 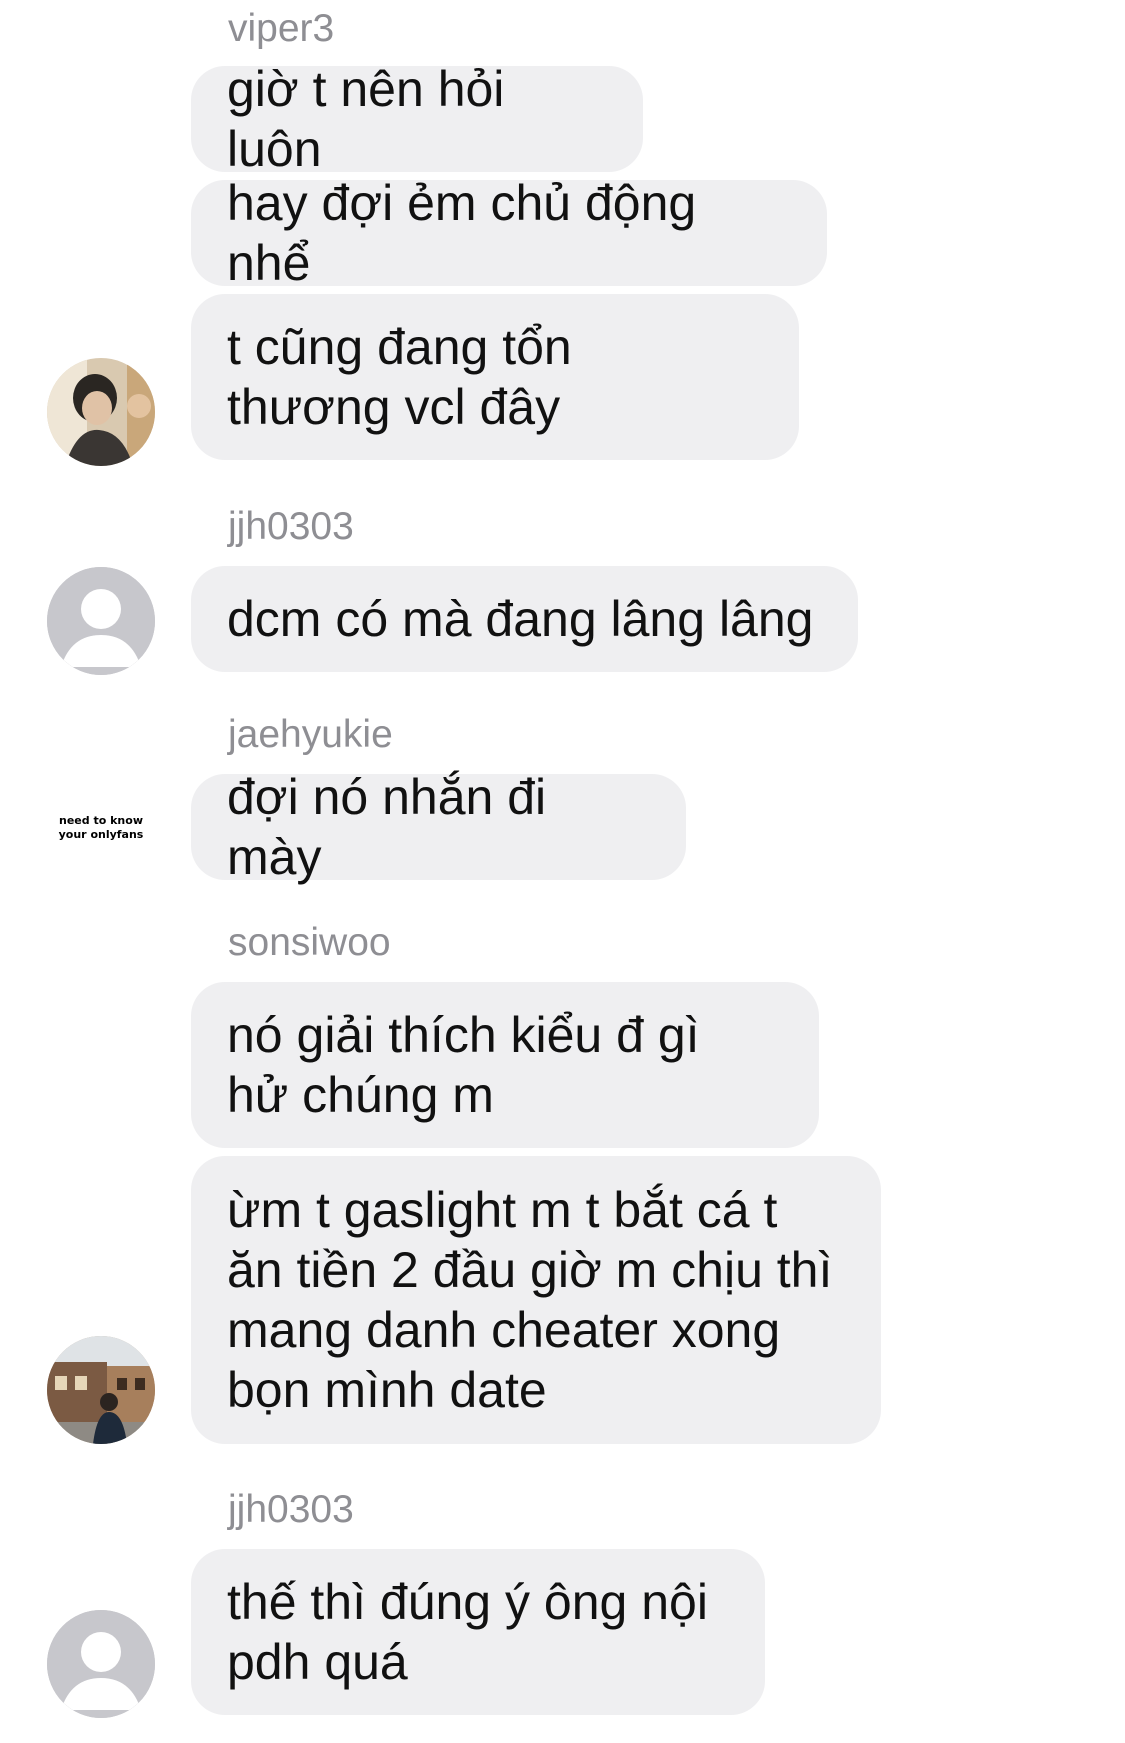 I want to click on avatar-sonsiwoo, so click(x=101, y=1390).